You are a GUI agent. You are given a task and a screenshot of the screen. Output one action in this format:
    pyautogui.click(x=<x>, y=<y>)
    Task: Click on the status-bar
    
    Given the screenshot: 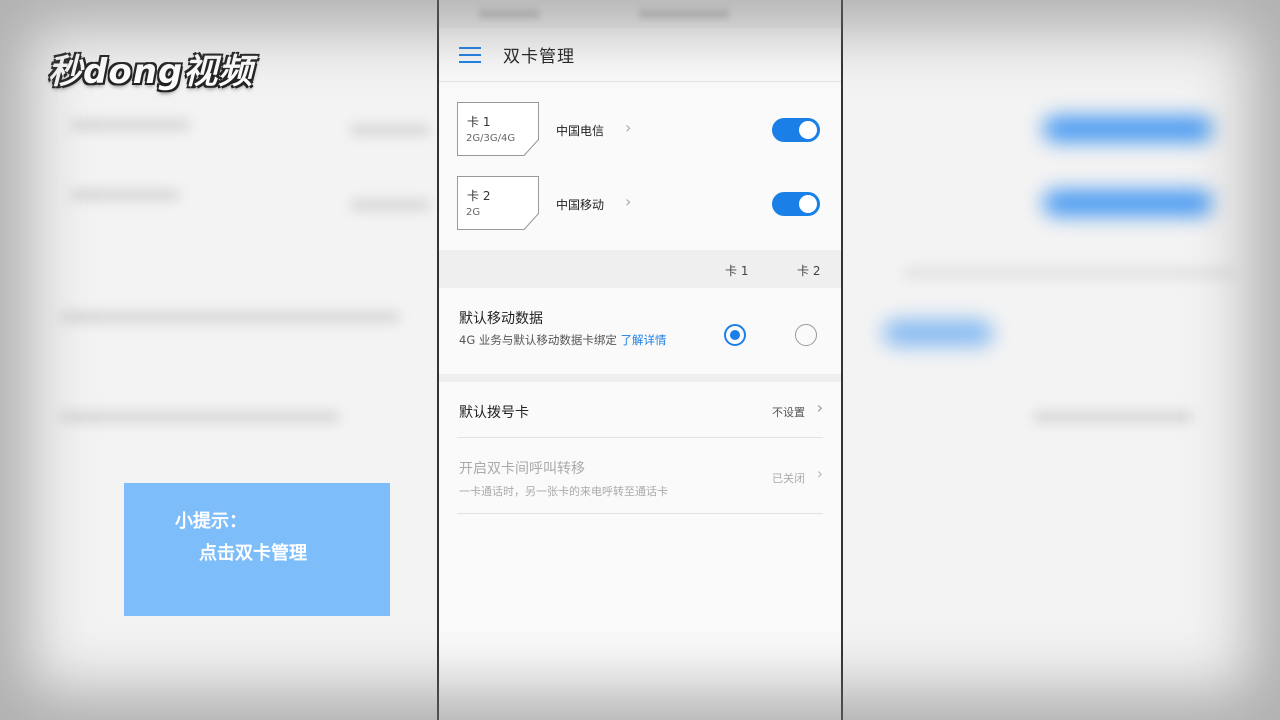 What is the action you would take?
    pyautogui.click(x=640, y=14)
    